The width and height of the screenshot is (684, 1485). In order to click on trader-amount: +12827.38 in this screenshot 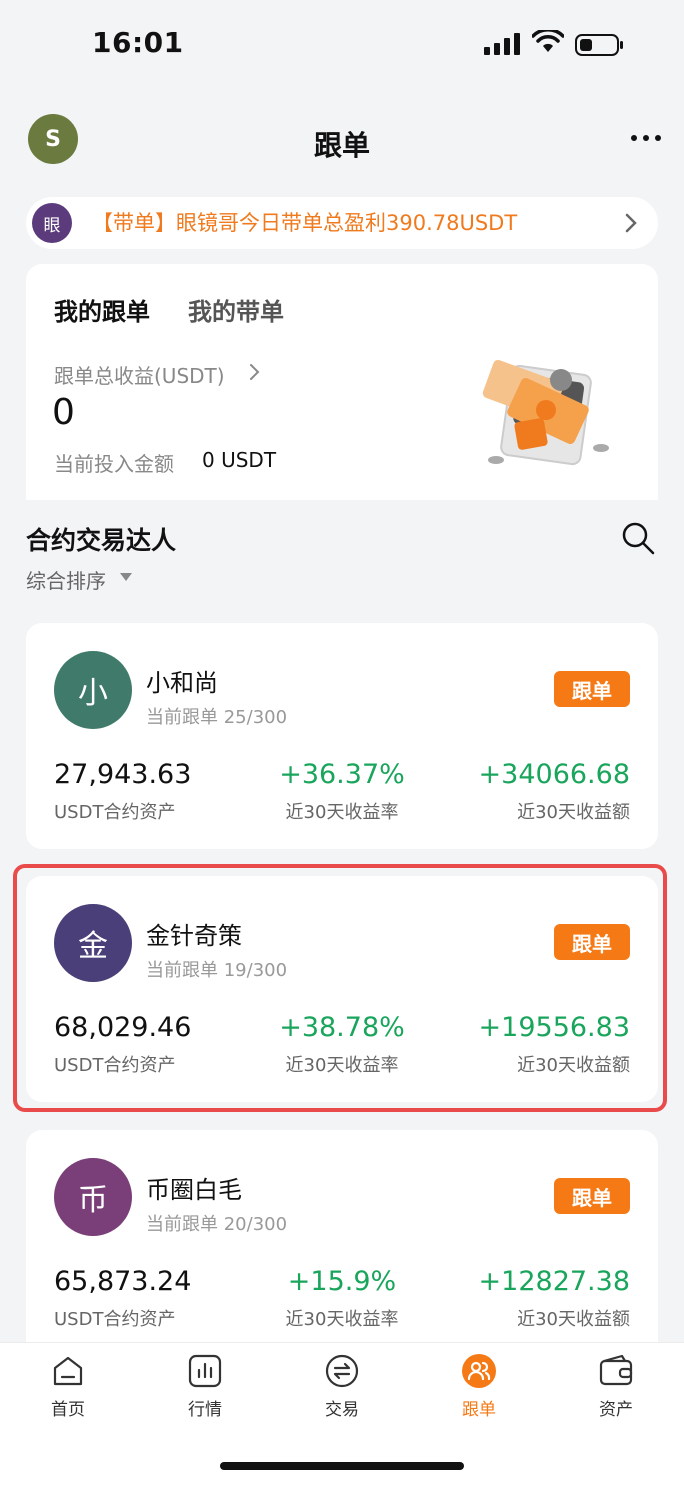, I will do `click(554, 1281)`.